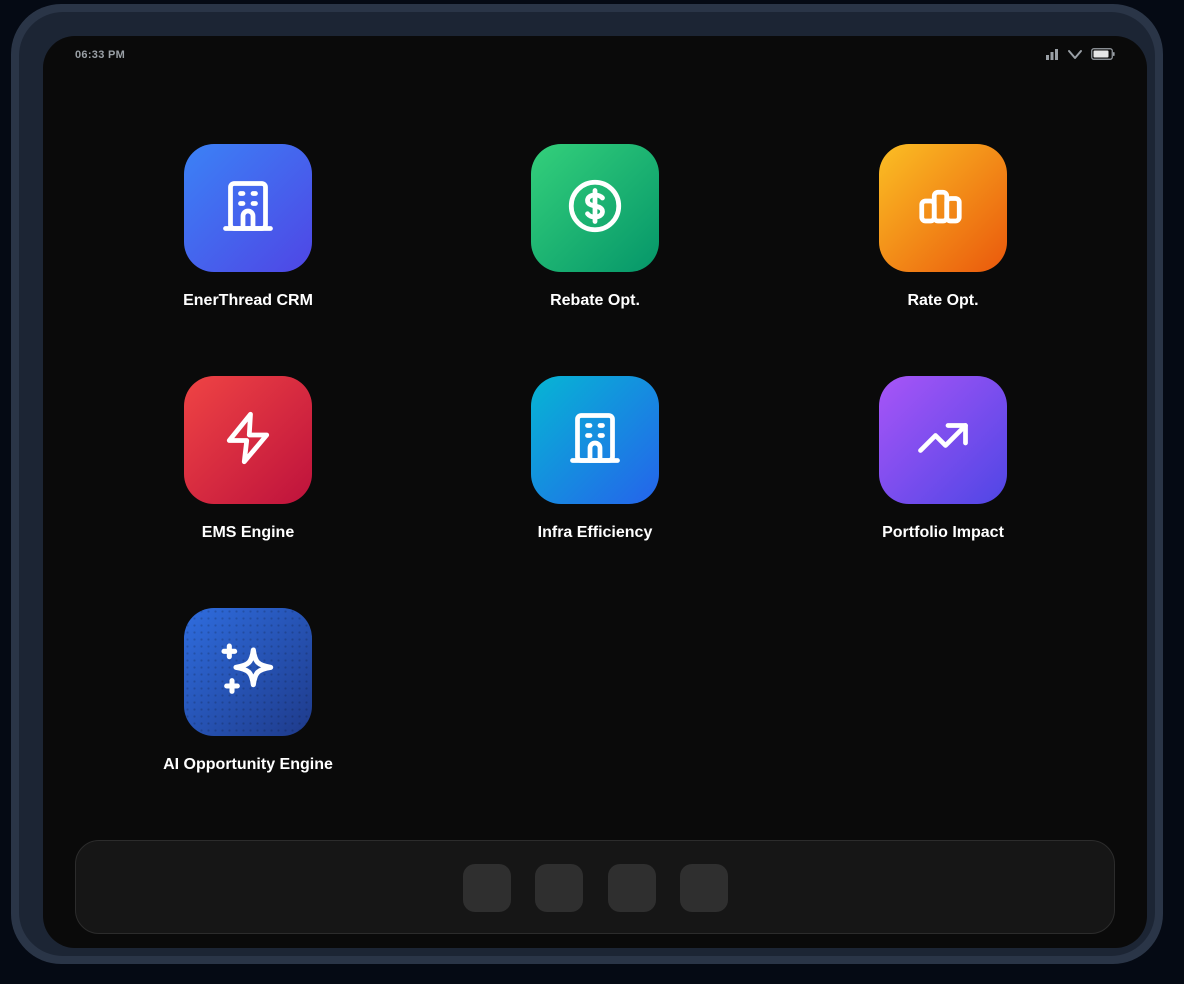  I want to click on sparkles-icon, so click(248, 672).